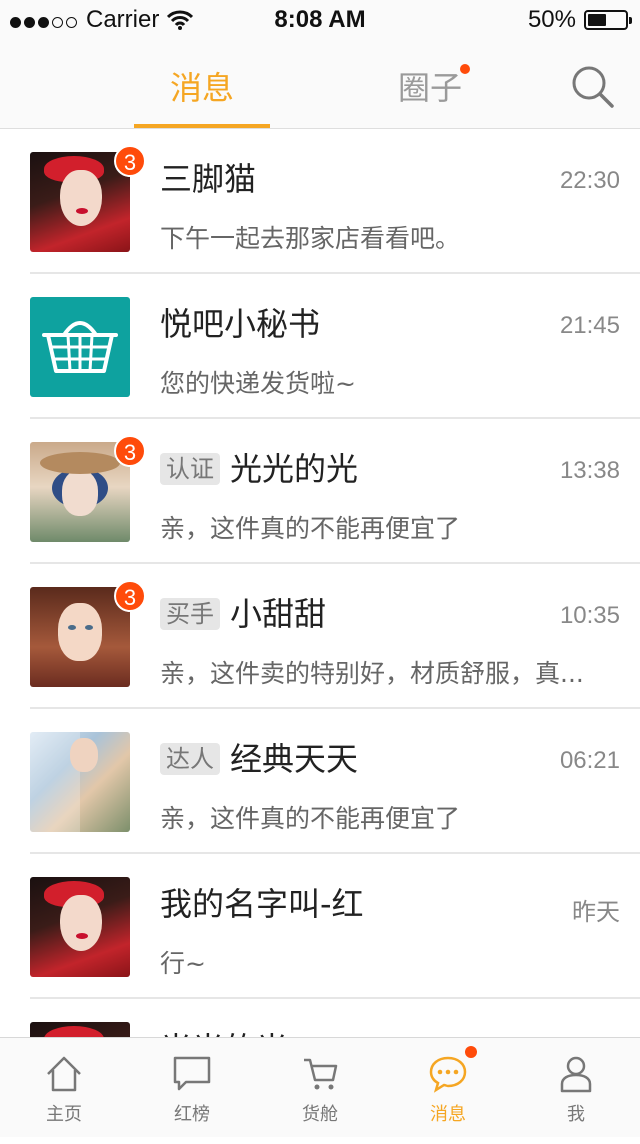  What do you see at coordinates (608, 20) in the screenshot?
I see `battery-icon` at bounding box center [608, 20].